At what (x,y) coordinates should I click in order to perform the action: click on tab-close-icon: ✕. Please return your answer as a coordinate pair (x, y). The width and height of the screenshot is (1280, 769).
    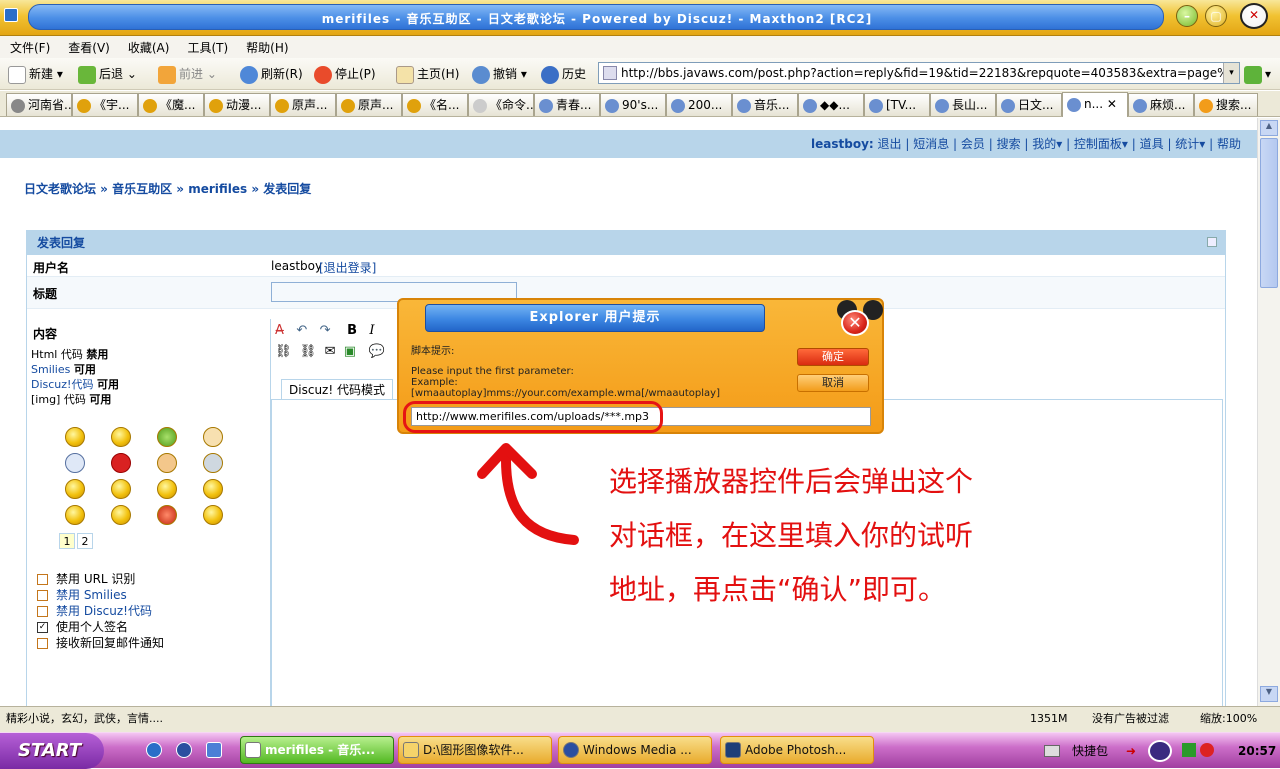
    Looking at the image, I should click on (1110, 104).